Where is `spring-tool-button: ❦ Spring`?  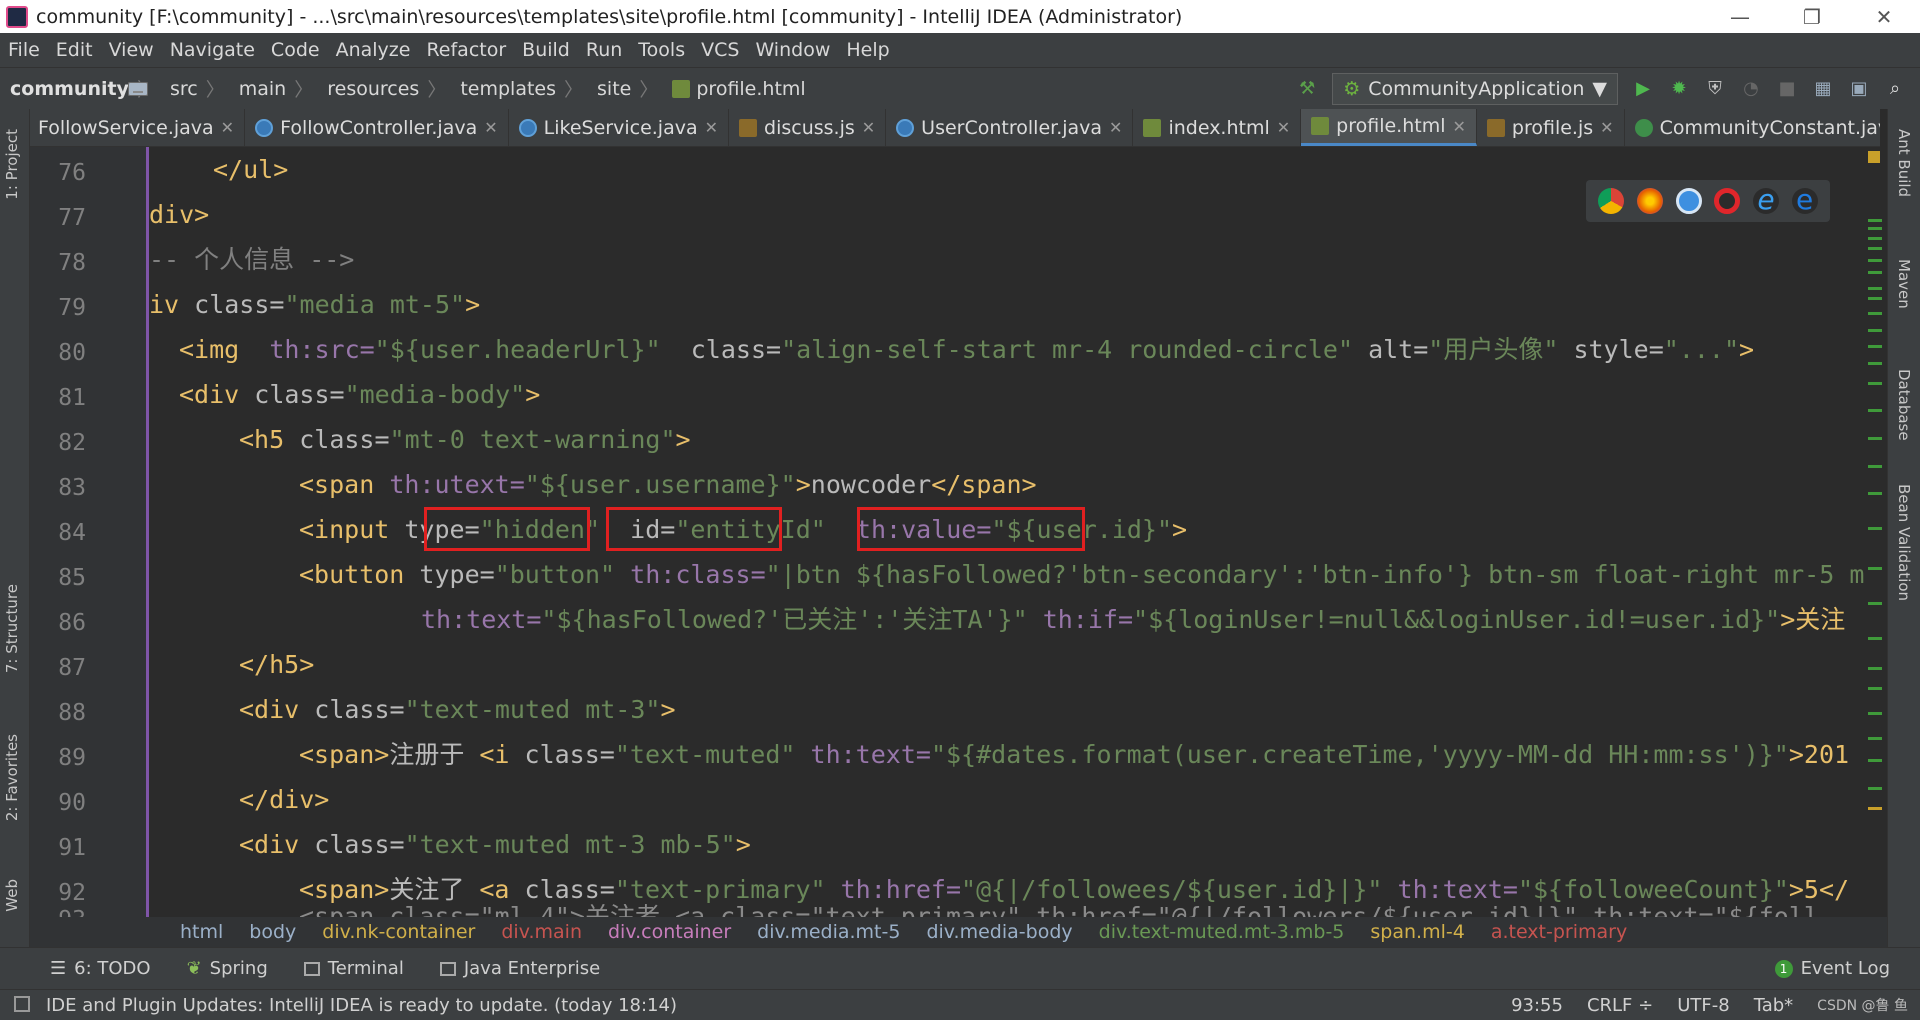
spring-tool-button: ❦ Spring is located at coordinates (227, 968).